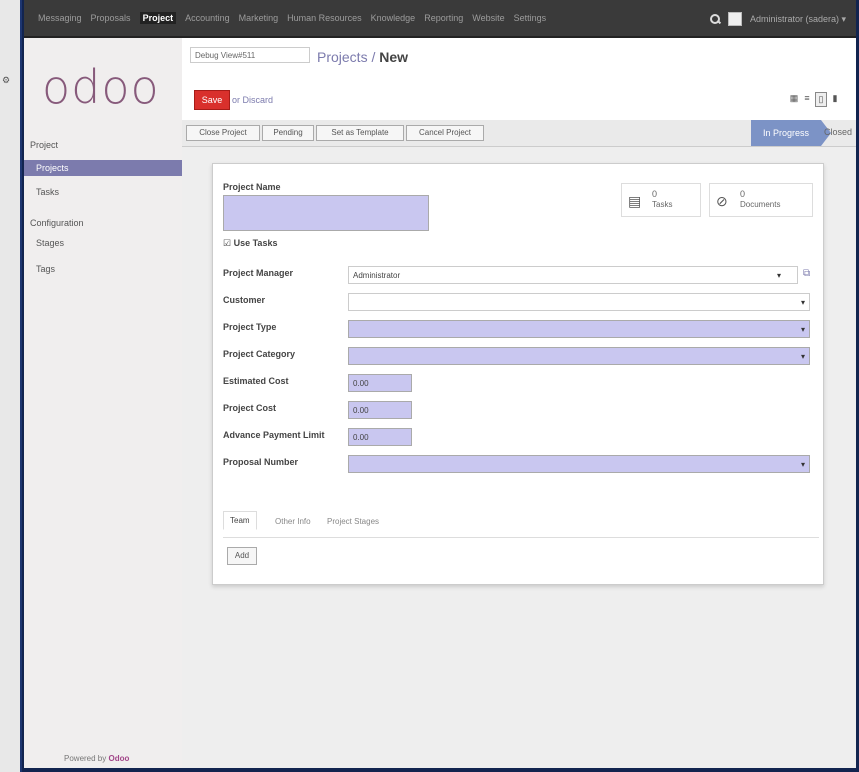 This screenshot has width=859, height=772. I want to click on proposal-number-field: ▾, so click(579, 464).